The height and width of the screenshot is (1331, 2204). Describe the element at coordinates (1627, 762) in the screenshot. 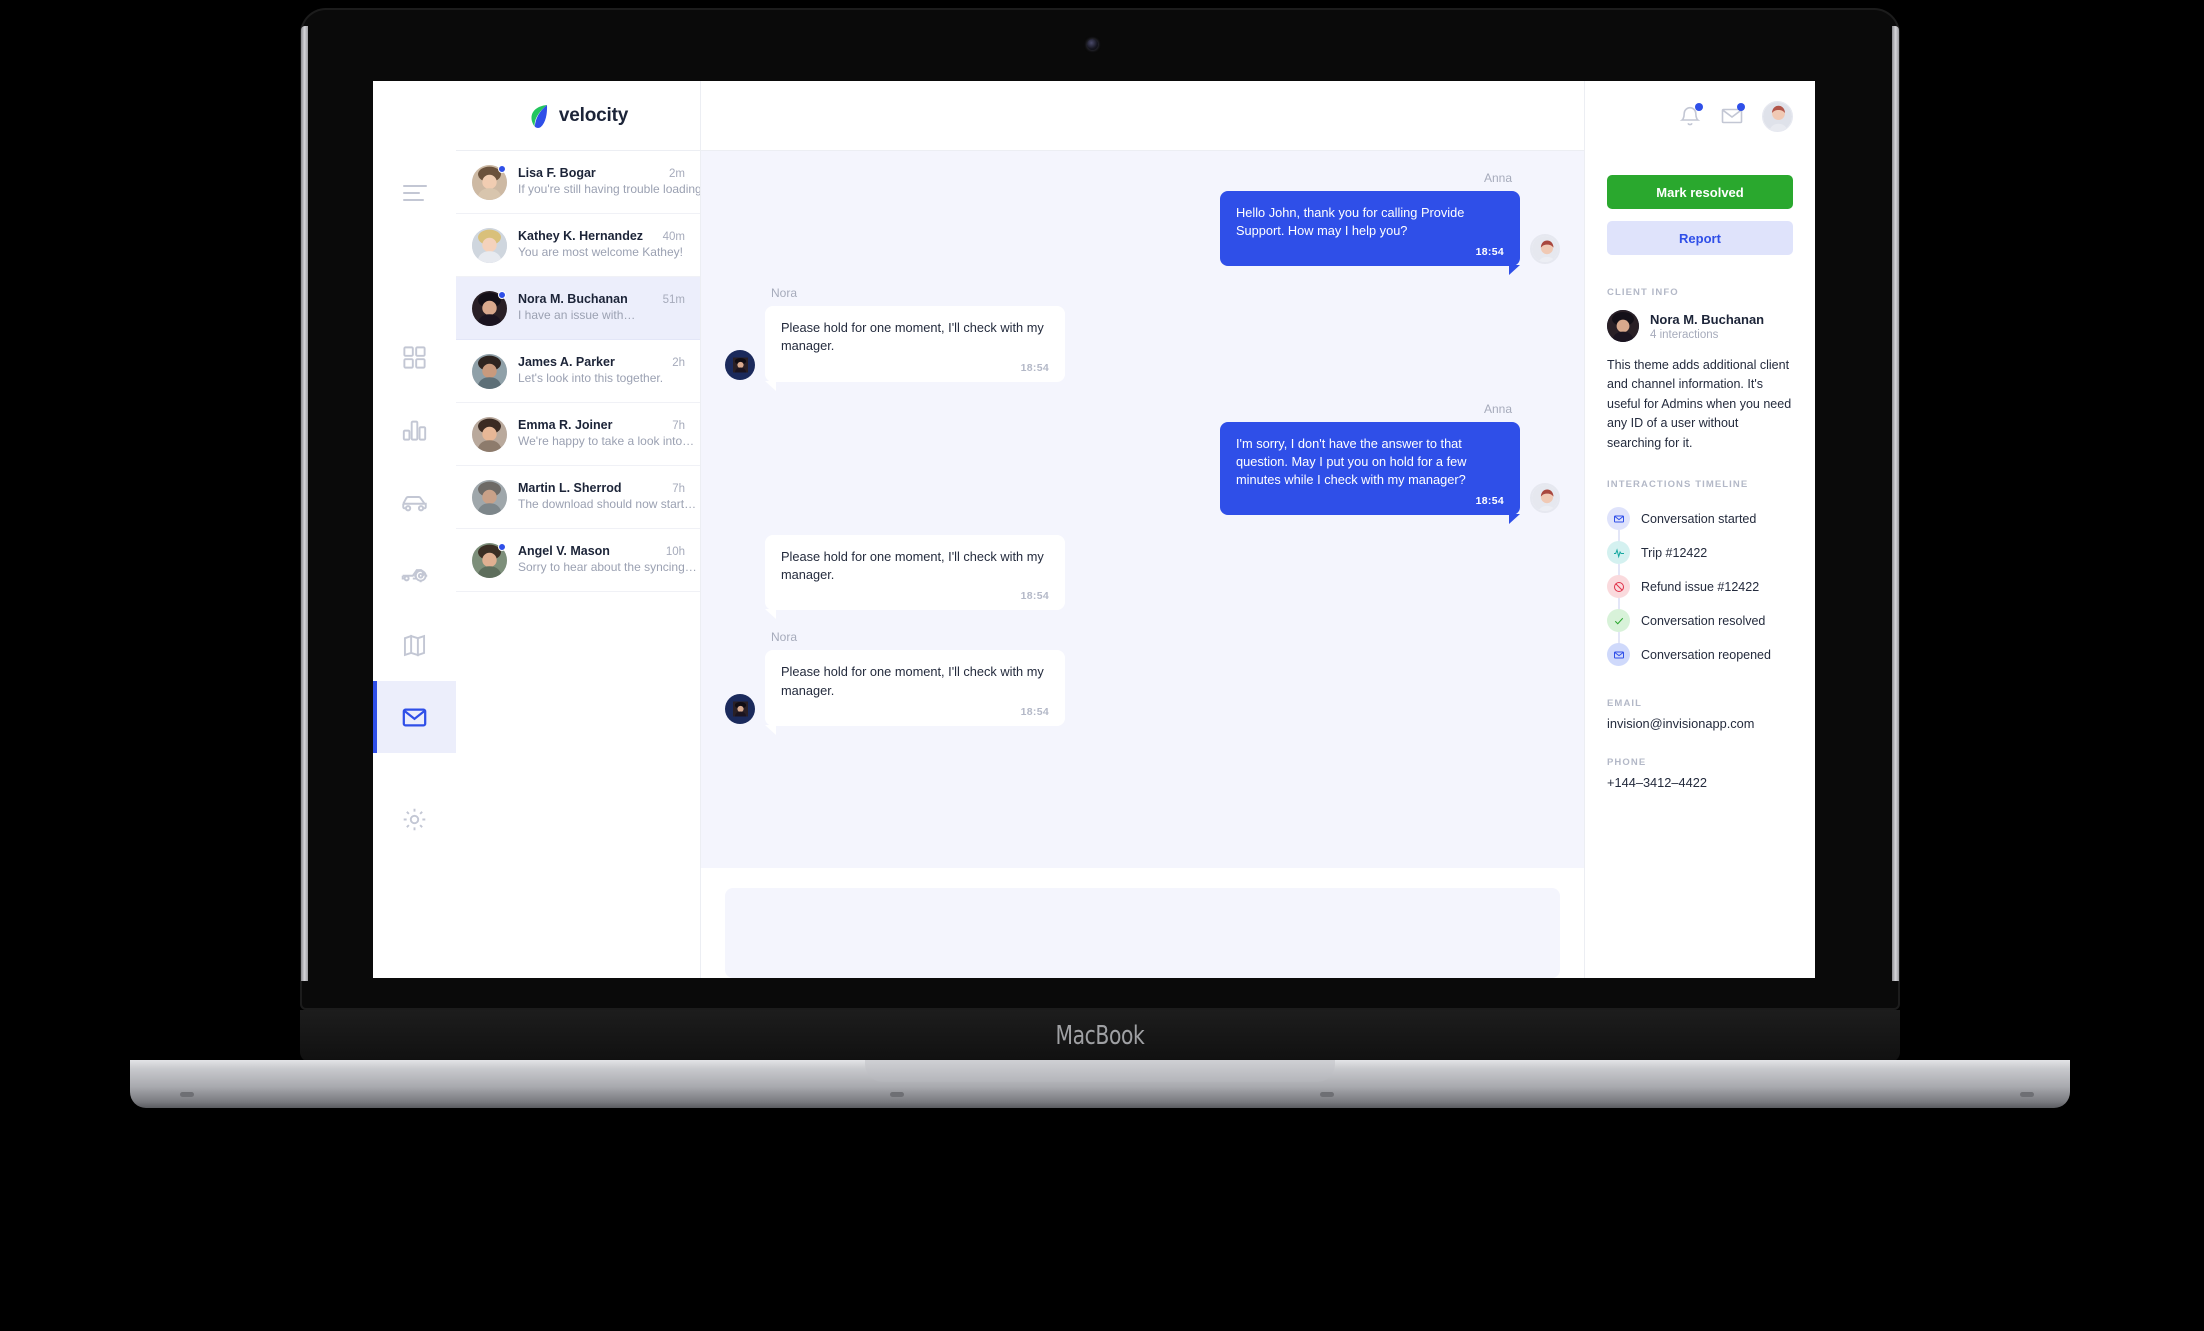

I see `phone-label: Phone` at that location.